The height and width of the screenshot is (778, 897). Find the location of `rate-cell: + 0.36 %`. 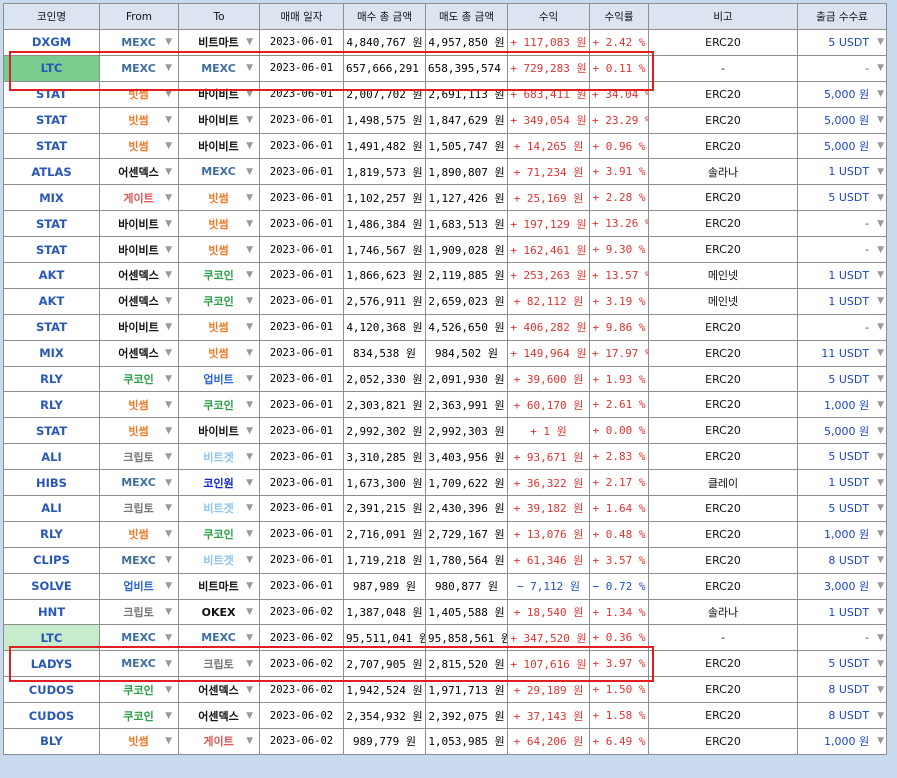

rate-cell: + 0.36 % is located at coordinates (619, 638).